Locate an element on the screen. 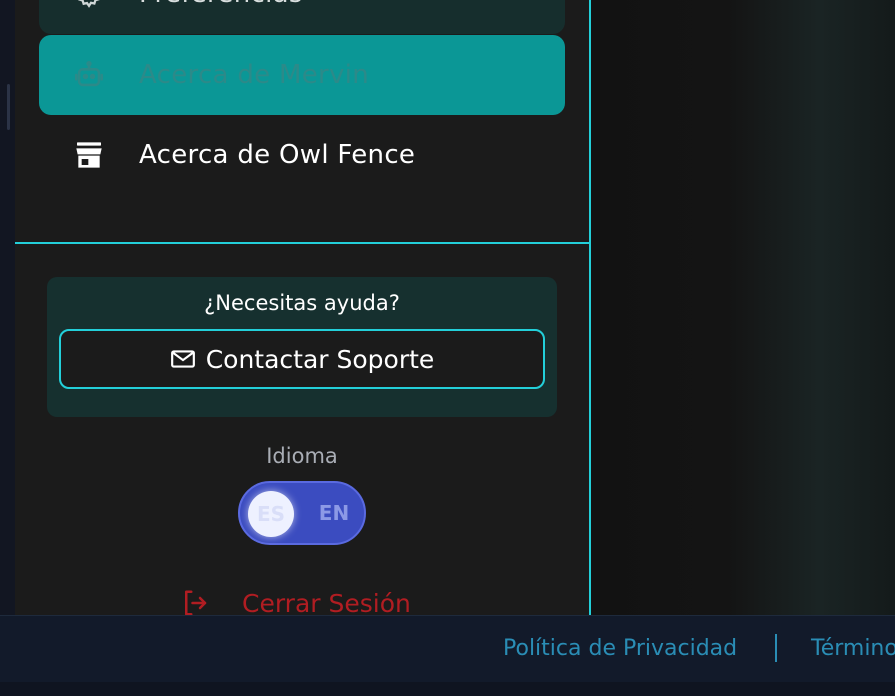 The width and height of the screenshot is (895, 696). robot-icon is located at coordinates (89, 75).